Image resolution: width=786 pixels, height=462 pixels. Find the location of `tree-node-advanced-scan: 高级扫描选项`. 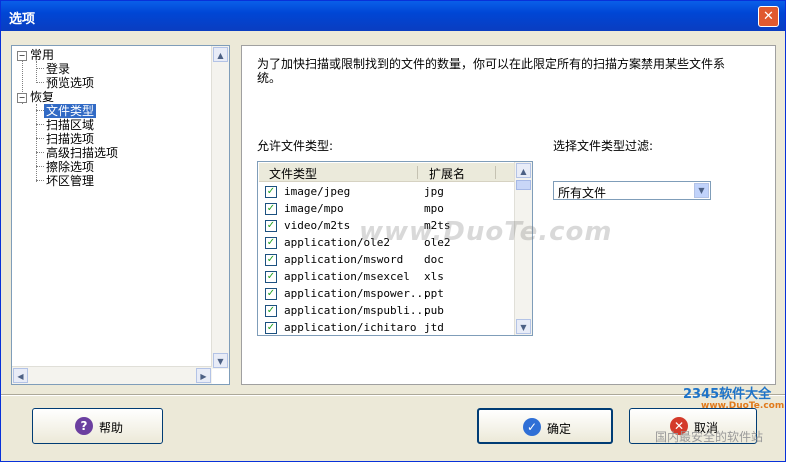

tree-node-advanced-scan: 高级扫描选项 is located at coordinates (82, 153).